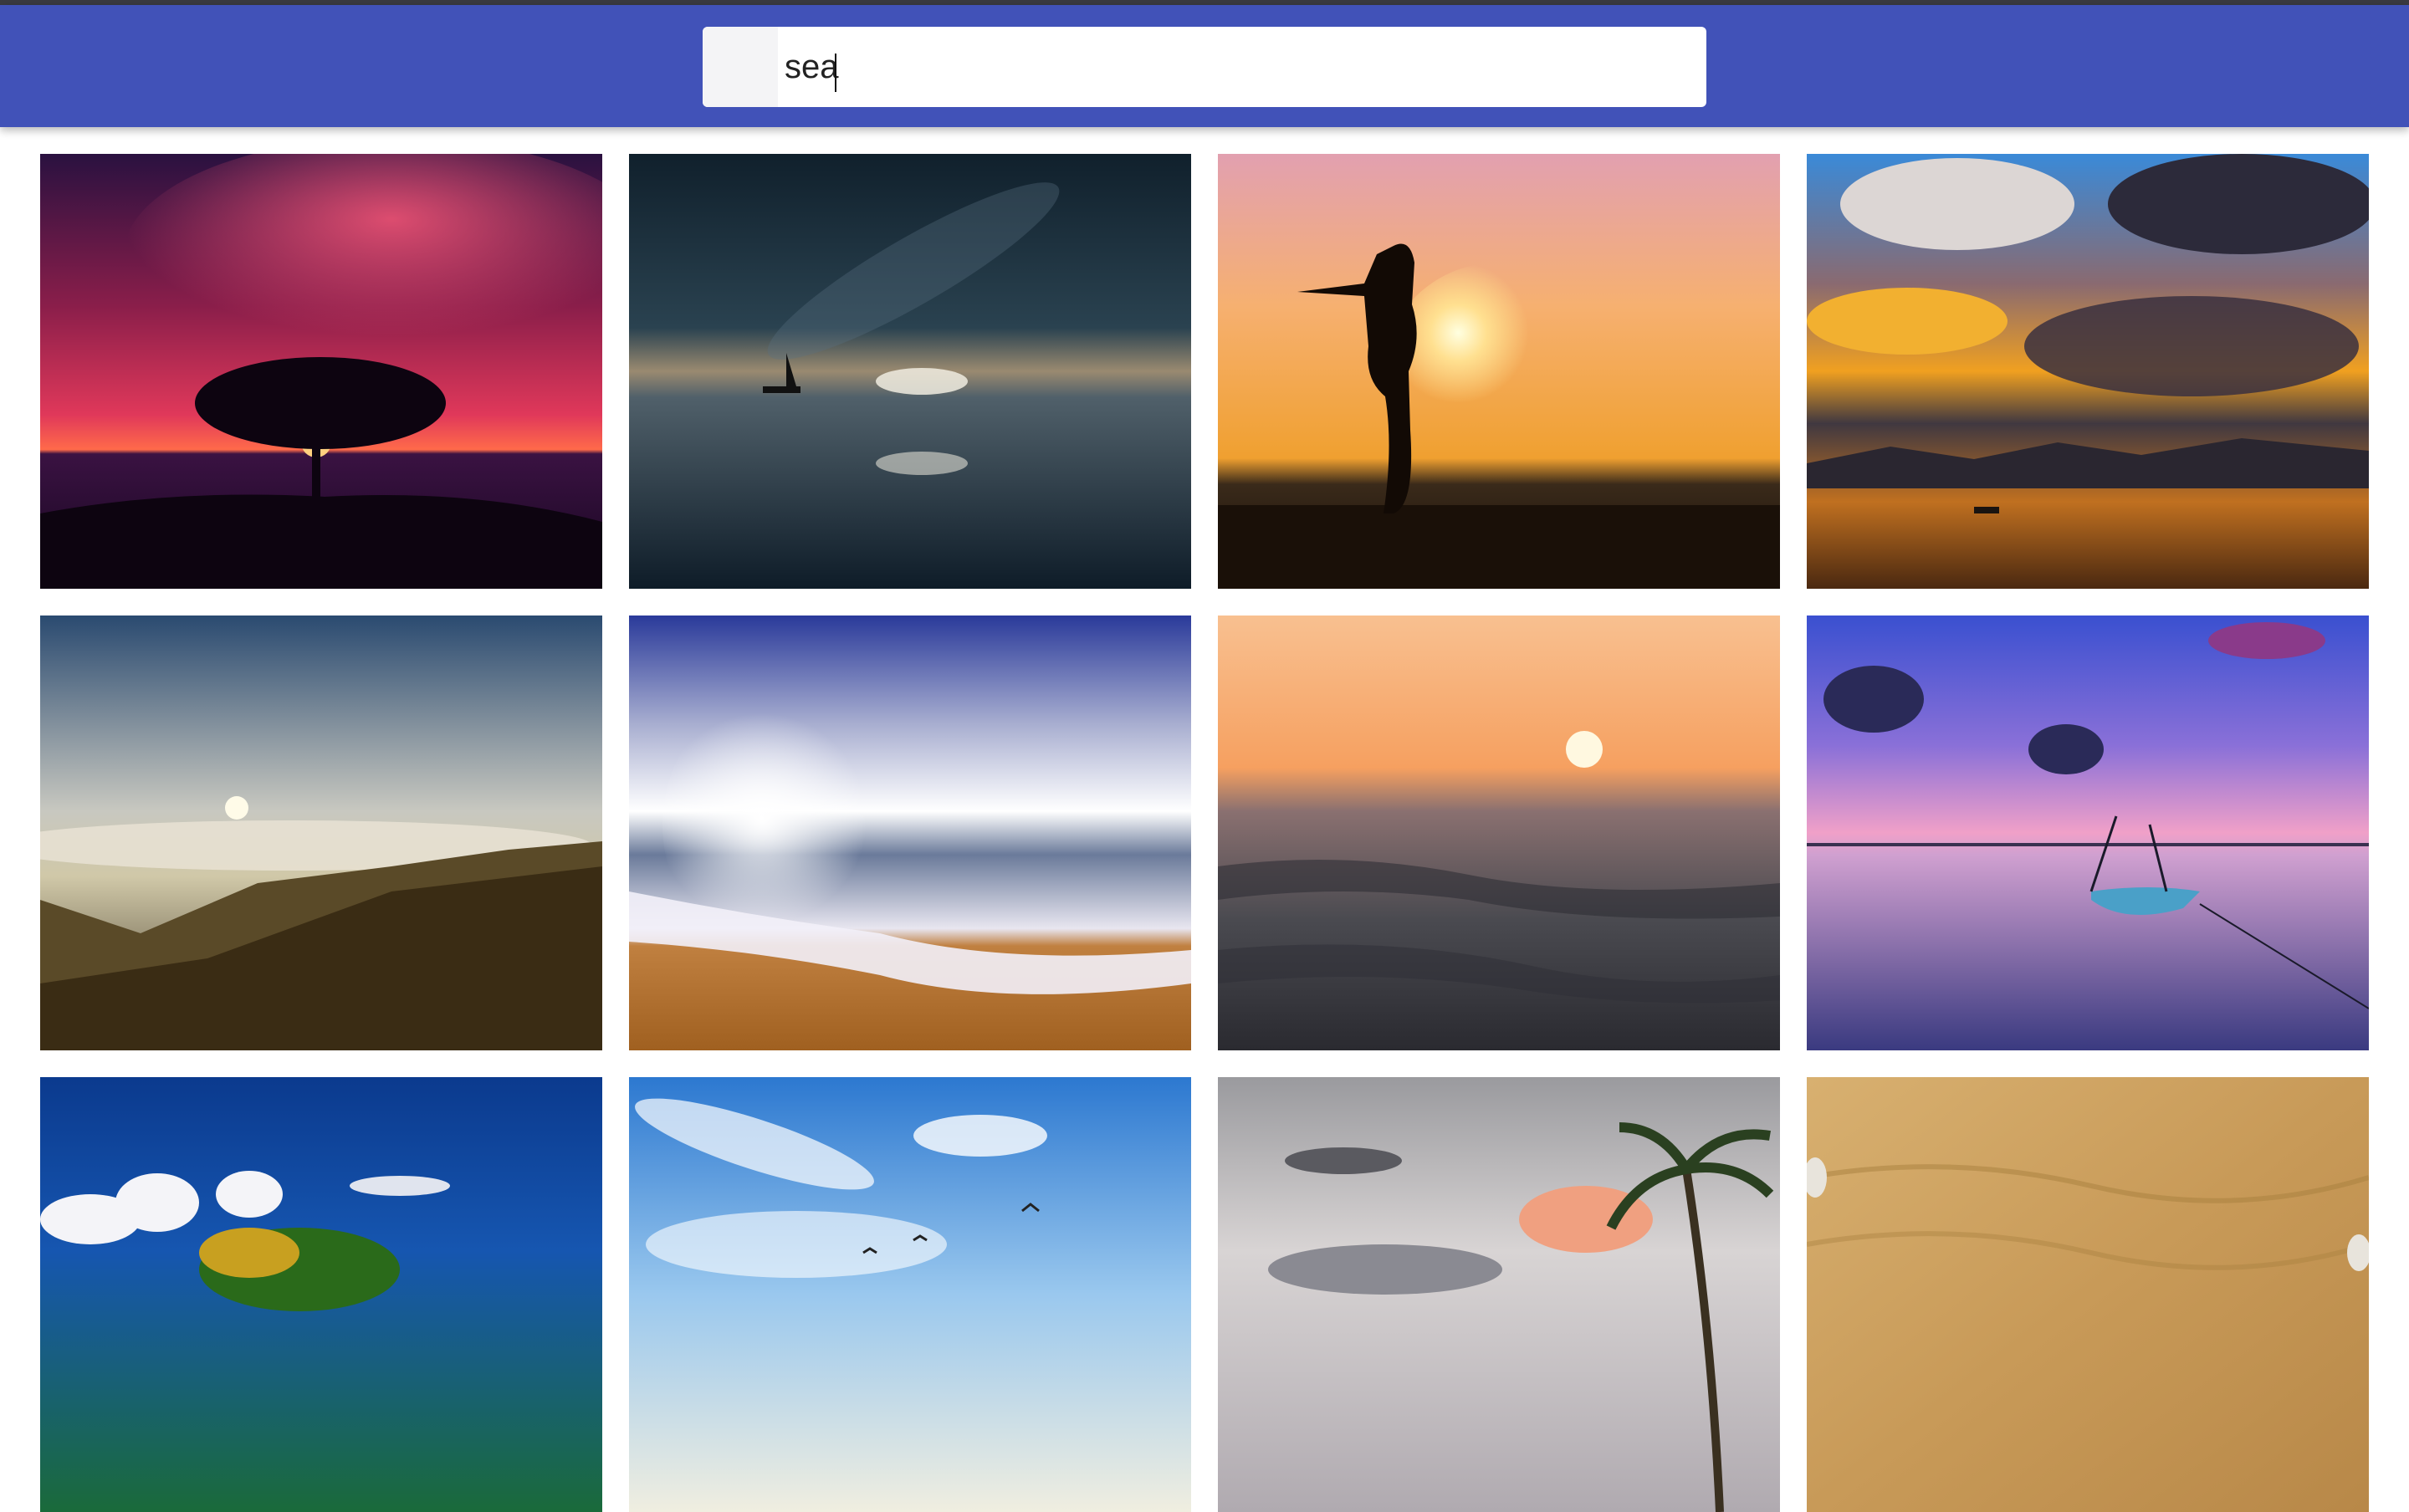  I want to click on palm-tree-cloudy-sky-photo, so click(1499, 1294).